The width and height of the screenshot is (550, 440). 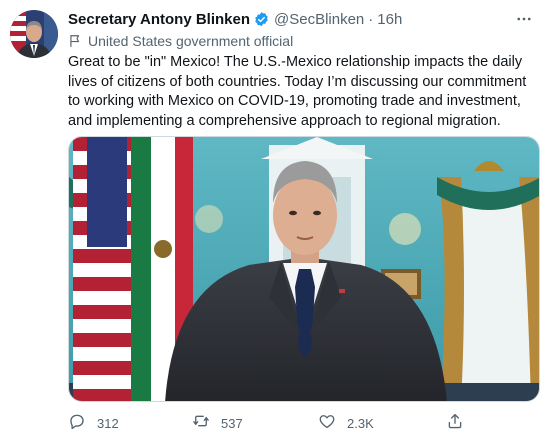 What do you see at coordinates (201, 423) in the screenshot?
I see `retweet-icon` at bounding box center [201, 423].